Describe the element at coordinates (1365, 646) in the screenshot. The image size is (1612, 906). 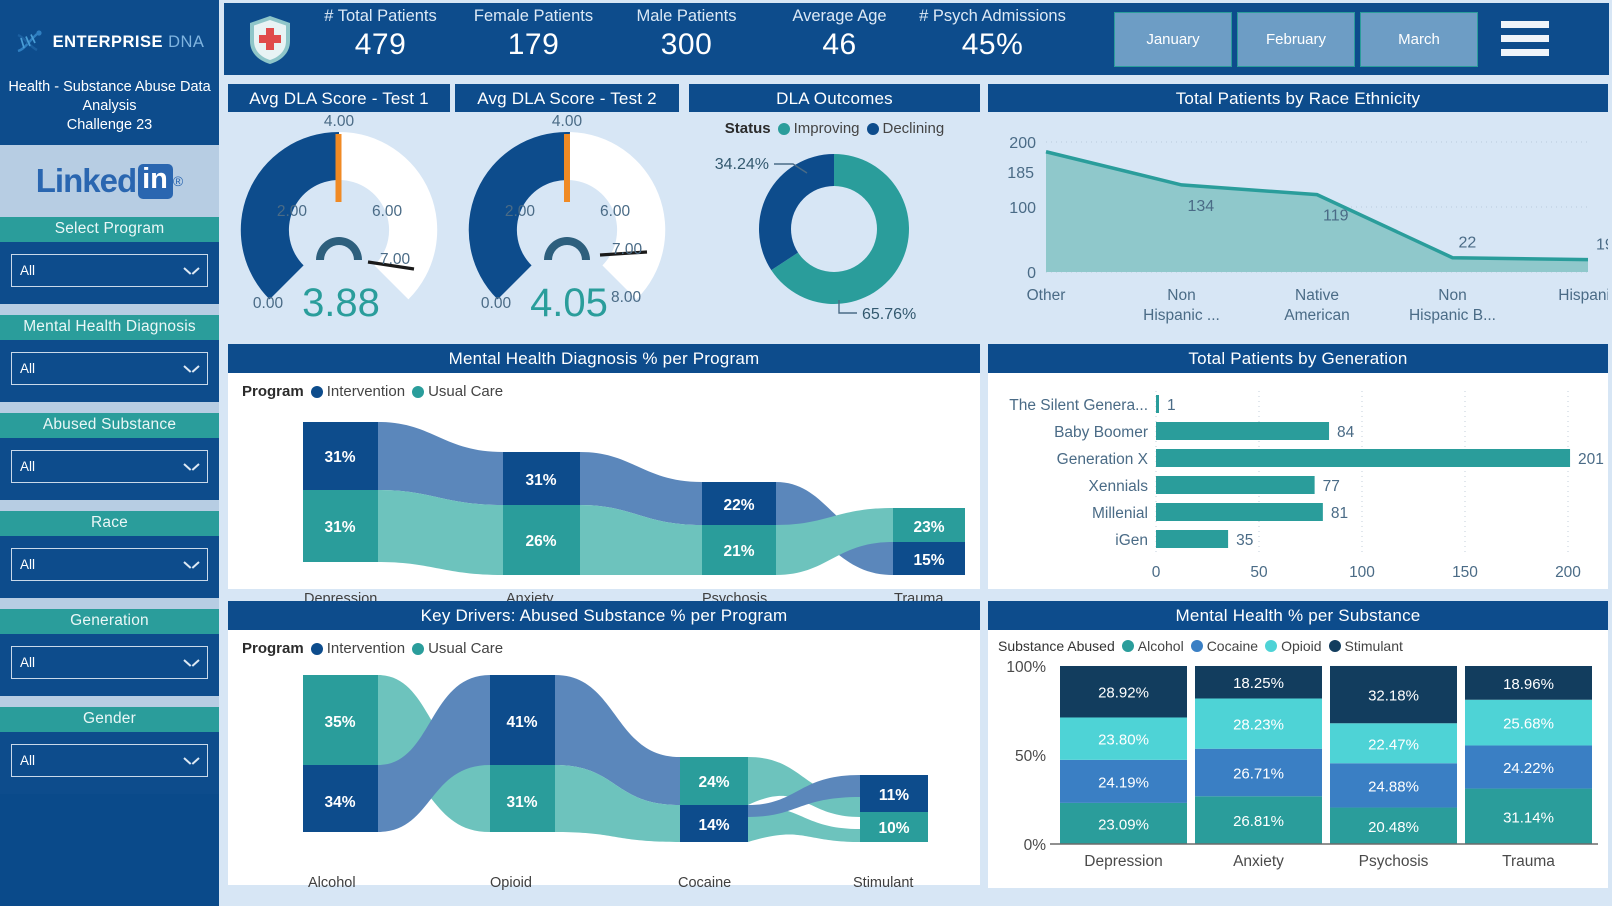
I see `substance-legend-stimulant: Stimulant` at that location.